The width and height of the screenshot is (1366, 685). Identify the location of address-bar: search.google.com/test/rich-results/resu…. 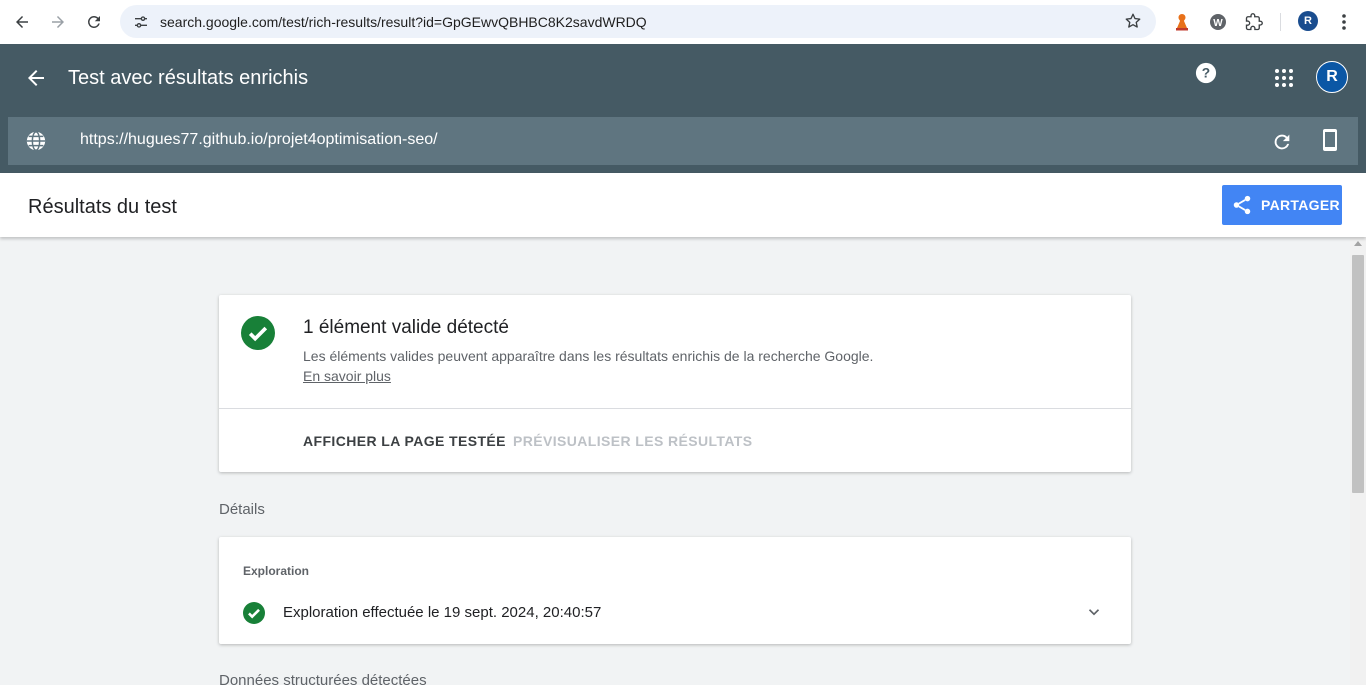
(638, 21).